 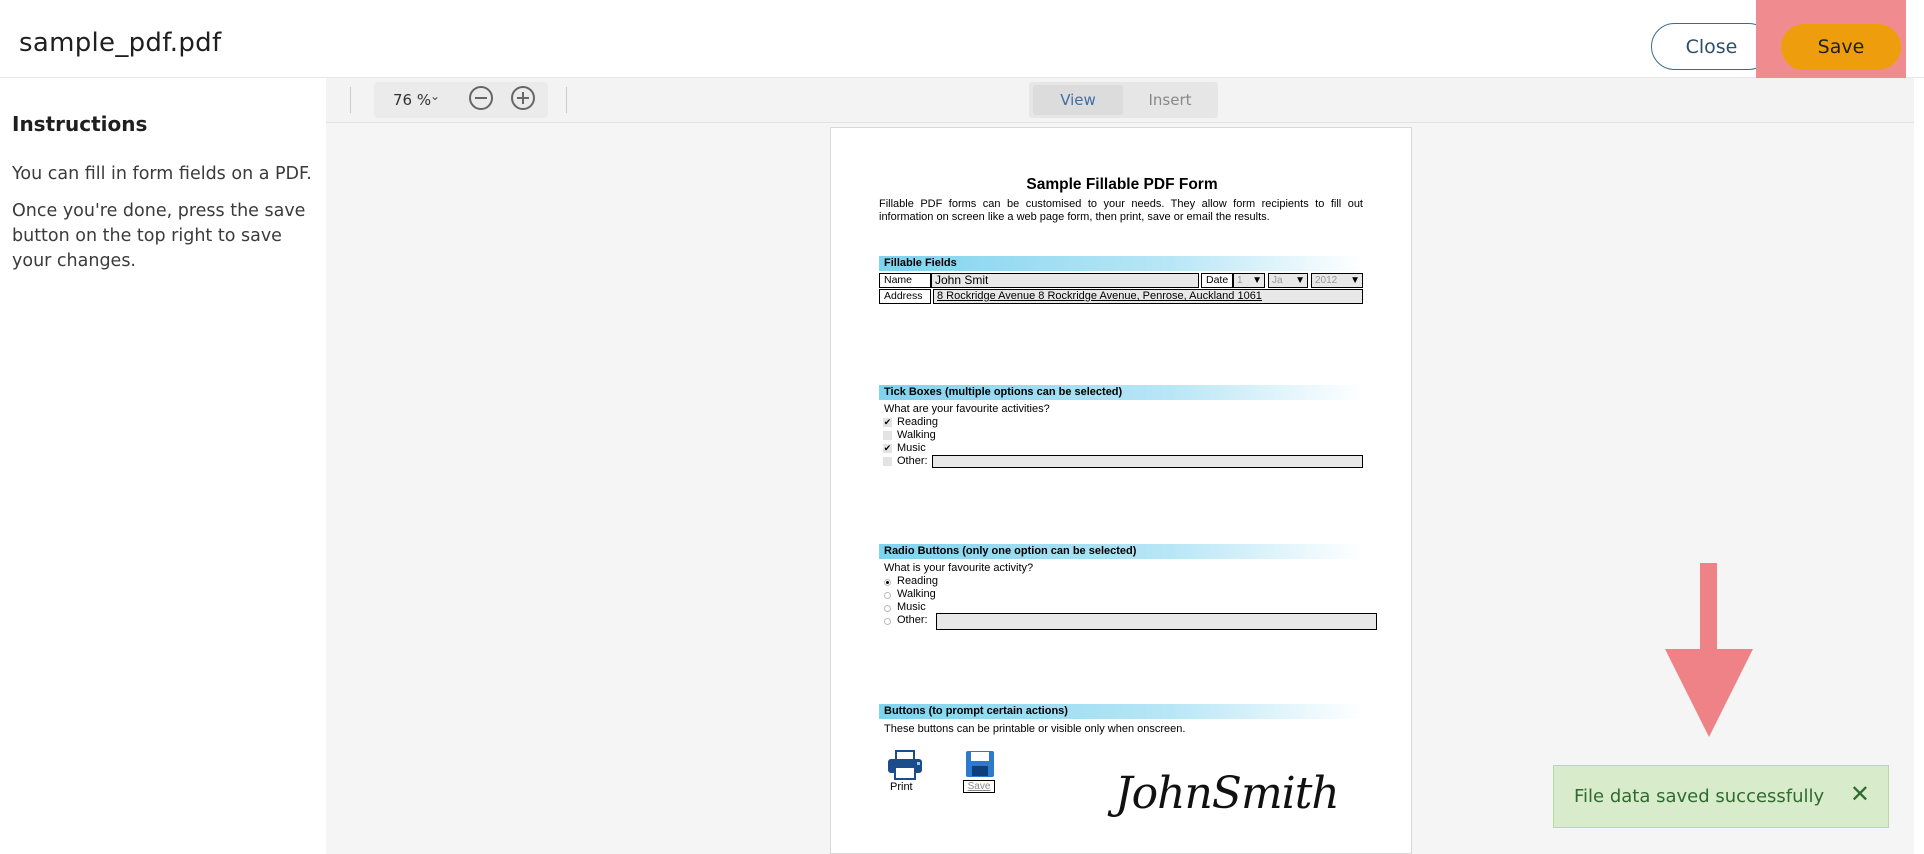 What do you see at coordinates (1919, 466) in the screenshot?
I see `vertical-scrollbar` at bounding box center [1919, 466].